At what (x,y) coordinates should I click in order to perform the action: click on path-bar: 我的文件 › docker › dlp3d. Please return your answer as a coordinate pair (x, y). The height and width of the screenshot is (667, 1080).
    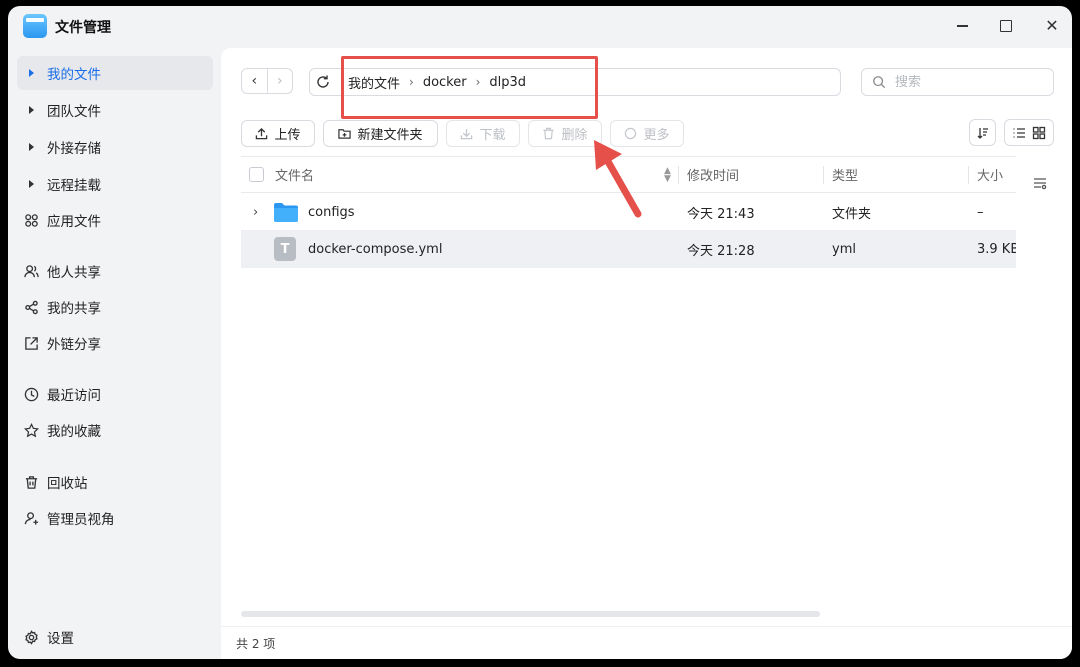
    Looking at the image, I should click on (575, 82).